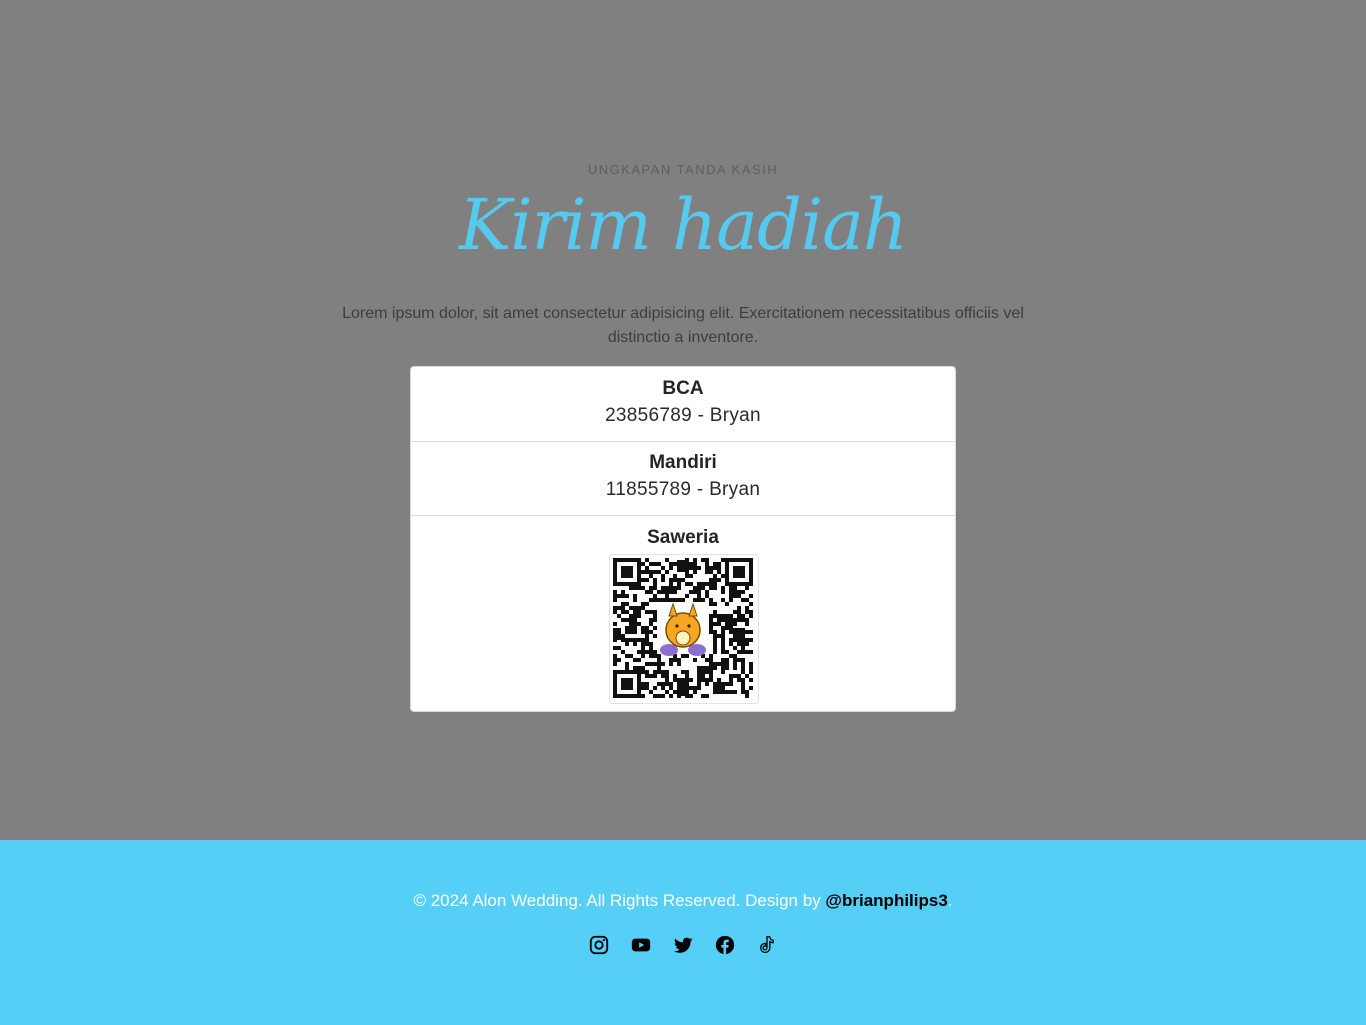 The image size is (1366, 1025). What do you see at coordinates (683, 415) in the screenshot?
I see `account-number: 23856789 - Bryan` at bounding box center [683, 415].